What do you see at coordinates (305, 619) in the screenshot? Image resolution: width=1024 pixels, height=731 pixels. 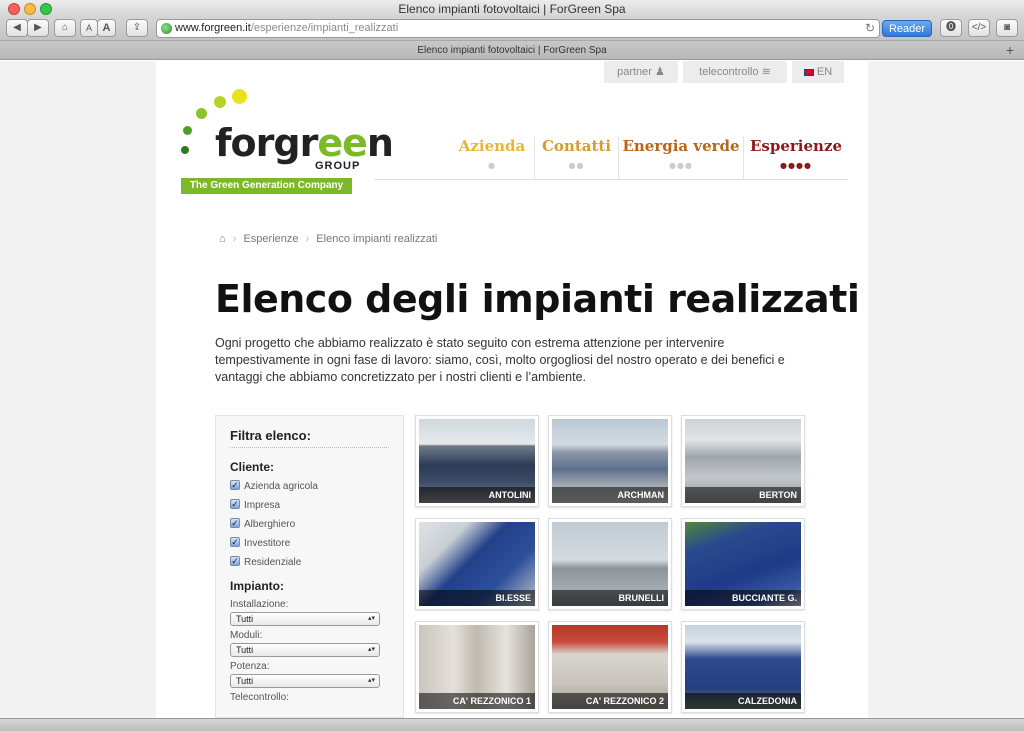 I see `installazione-select: Tutti ▴▾` at bounding box center [305, 619].